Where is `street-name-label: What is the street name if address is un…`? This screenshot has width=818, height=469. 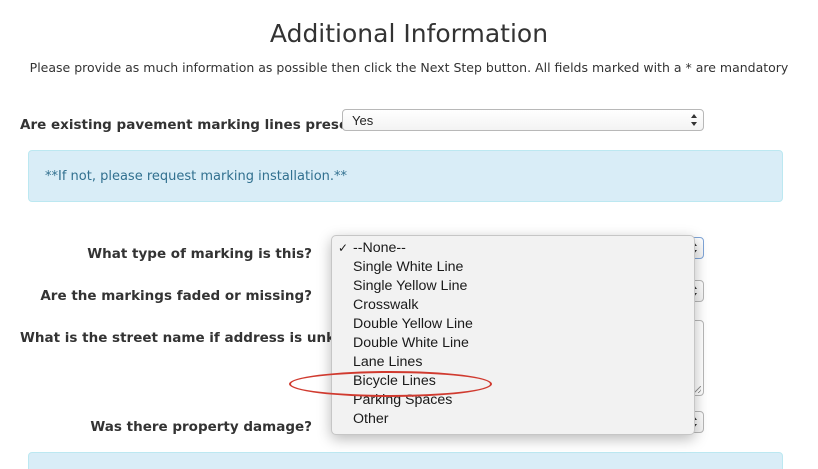
street-name-label: What is the street name if address is un… is located at coordinates (202, 338).